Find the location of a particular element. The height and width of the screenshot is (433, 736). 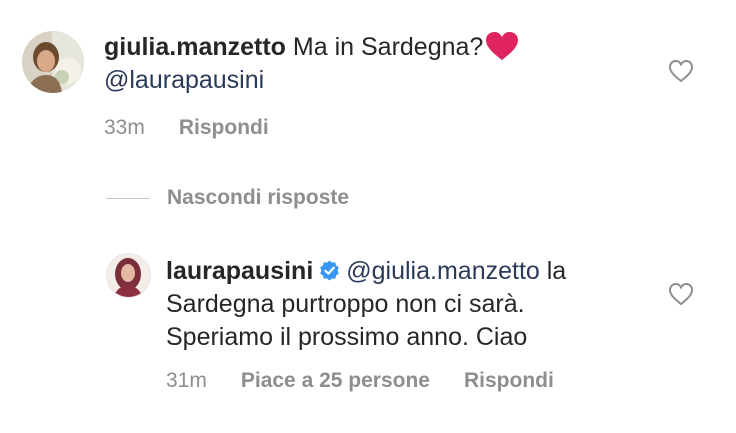

reply-like-heart-icon is located at coordinates (681, 294).